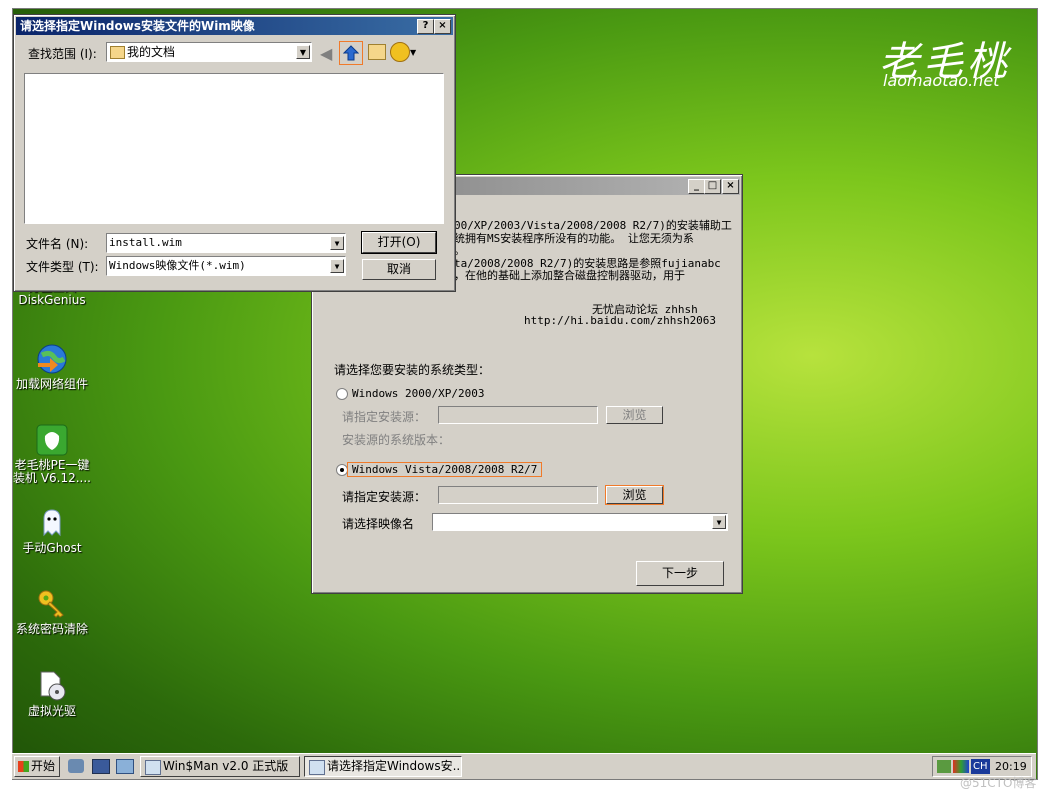 The image size is (1056, 800). Describe the element at coordinates (696, 186) in the screenshot. I see `minimize-button: _` at that location.